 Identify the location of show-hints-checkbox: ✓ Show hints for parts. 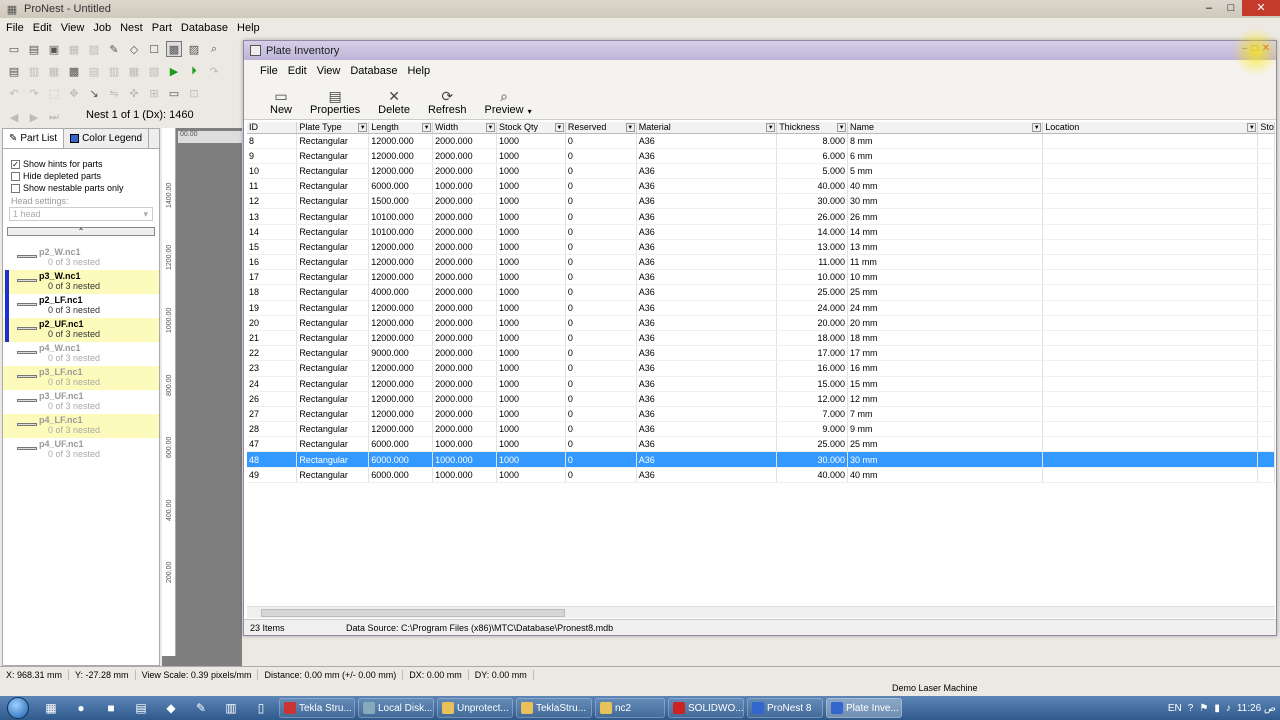
(85, 164).